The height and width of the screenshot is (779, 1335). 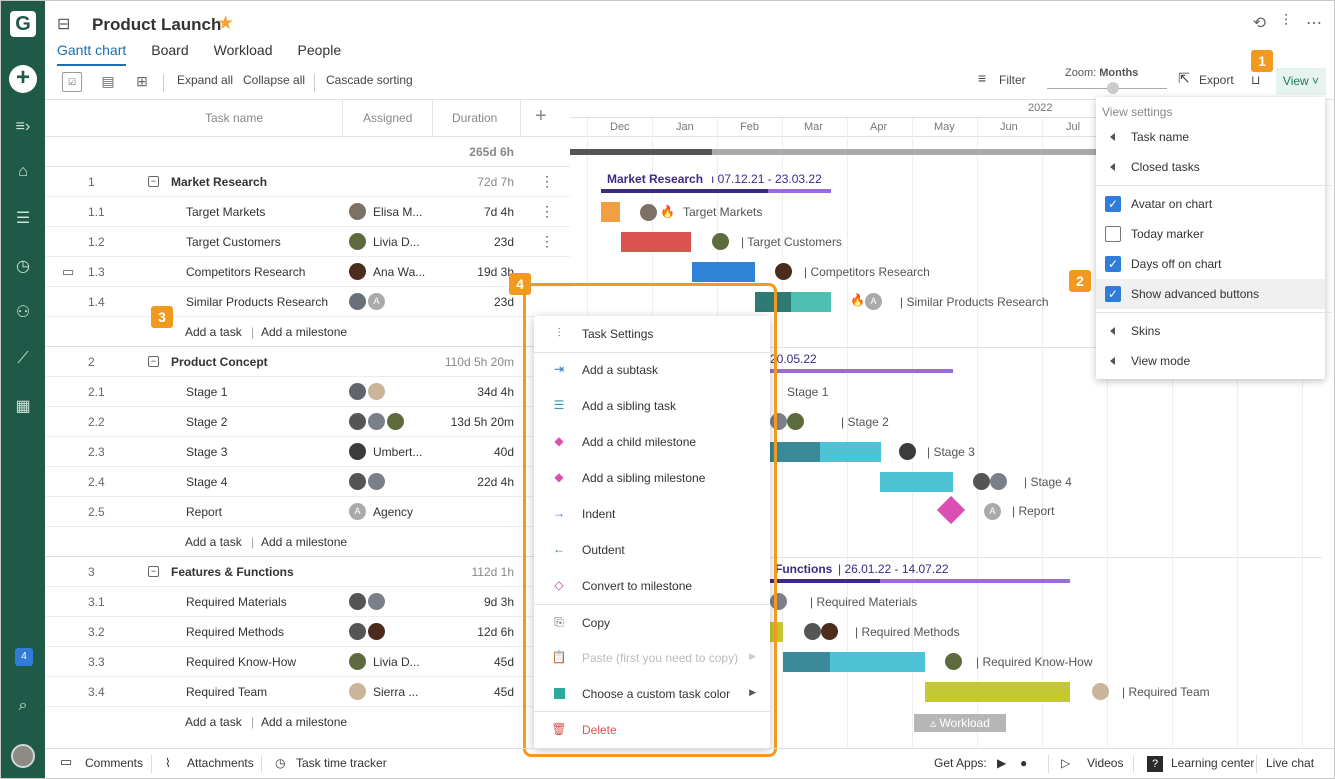 What do you see at coordinates (307, 572) in the screenshot?
I see `table-row: 3 − Features & Functions 112d 1h` at bounding box center [307, 572].